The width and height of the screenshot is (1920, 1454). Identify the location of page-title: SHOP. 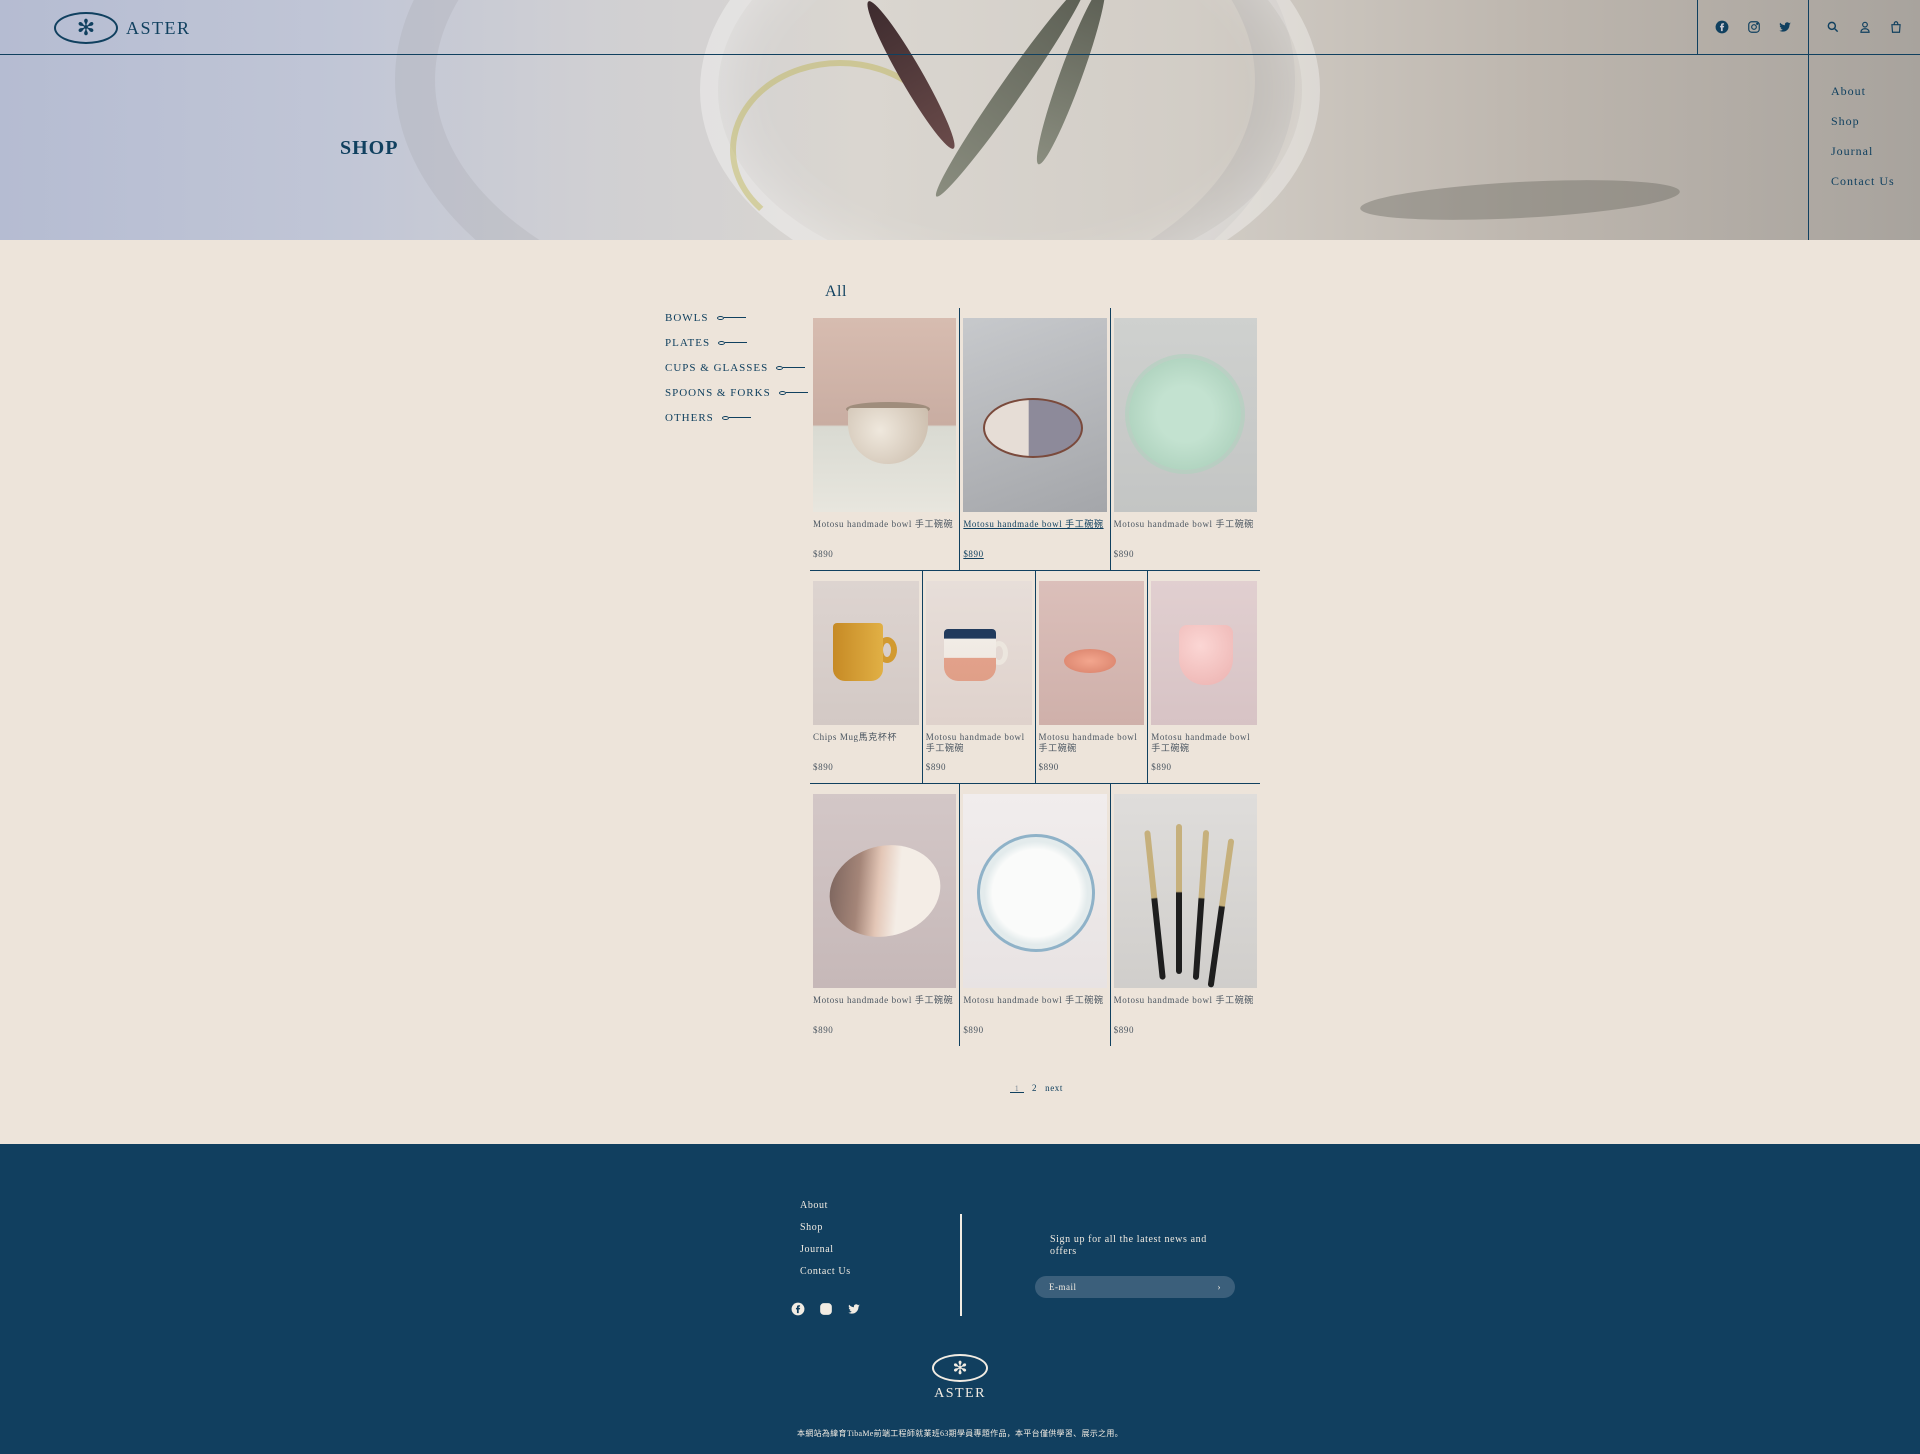
(369, 148).